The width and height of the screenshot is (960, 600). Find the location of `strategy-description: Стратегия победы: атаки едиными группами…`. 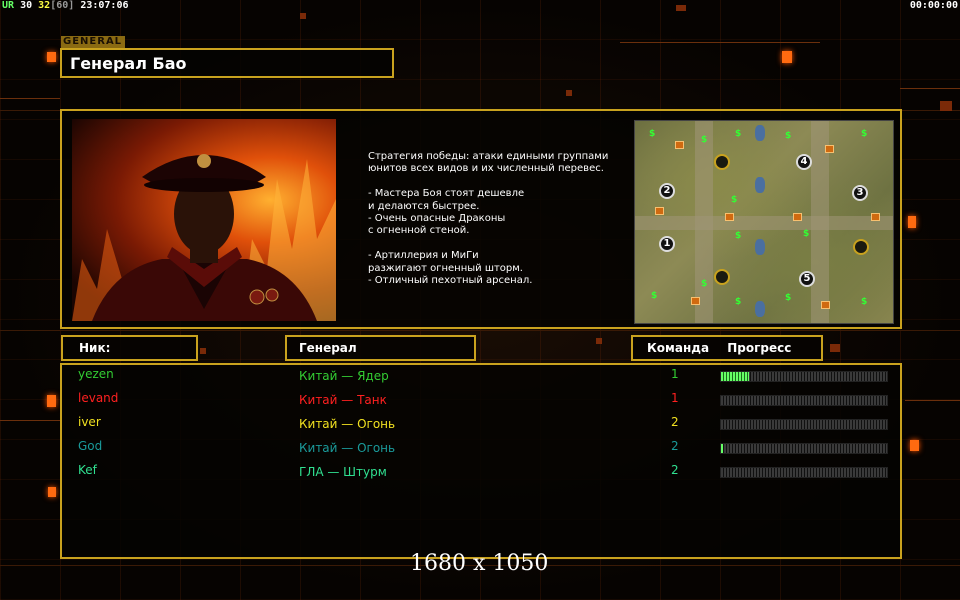

strategy-description: Стратегия победы: атаки едиными группами… is located at coordinates (493, 219).